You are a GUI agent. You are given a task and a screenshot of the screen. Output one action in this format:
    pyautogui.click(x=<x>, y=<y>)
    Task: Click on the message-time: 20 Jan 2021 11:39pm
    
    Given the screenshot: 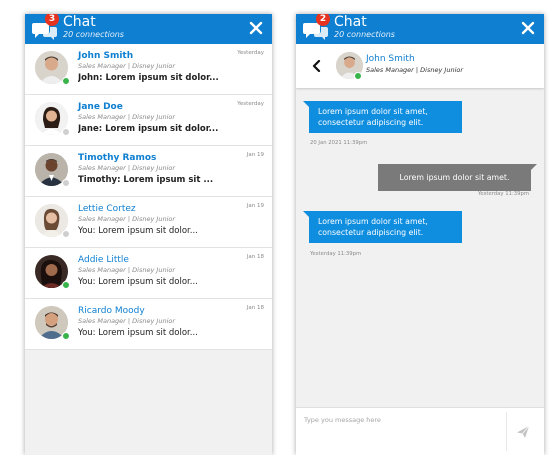 What is the action you would take?
    pyautogui.click(x=339, y=143)
    